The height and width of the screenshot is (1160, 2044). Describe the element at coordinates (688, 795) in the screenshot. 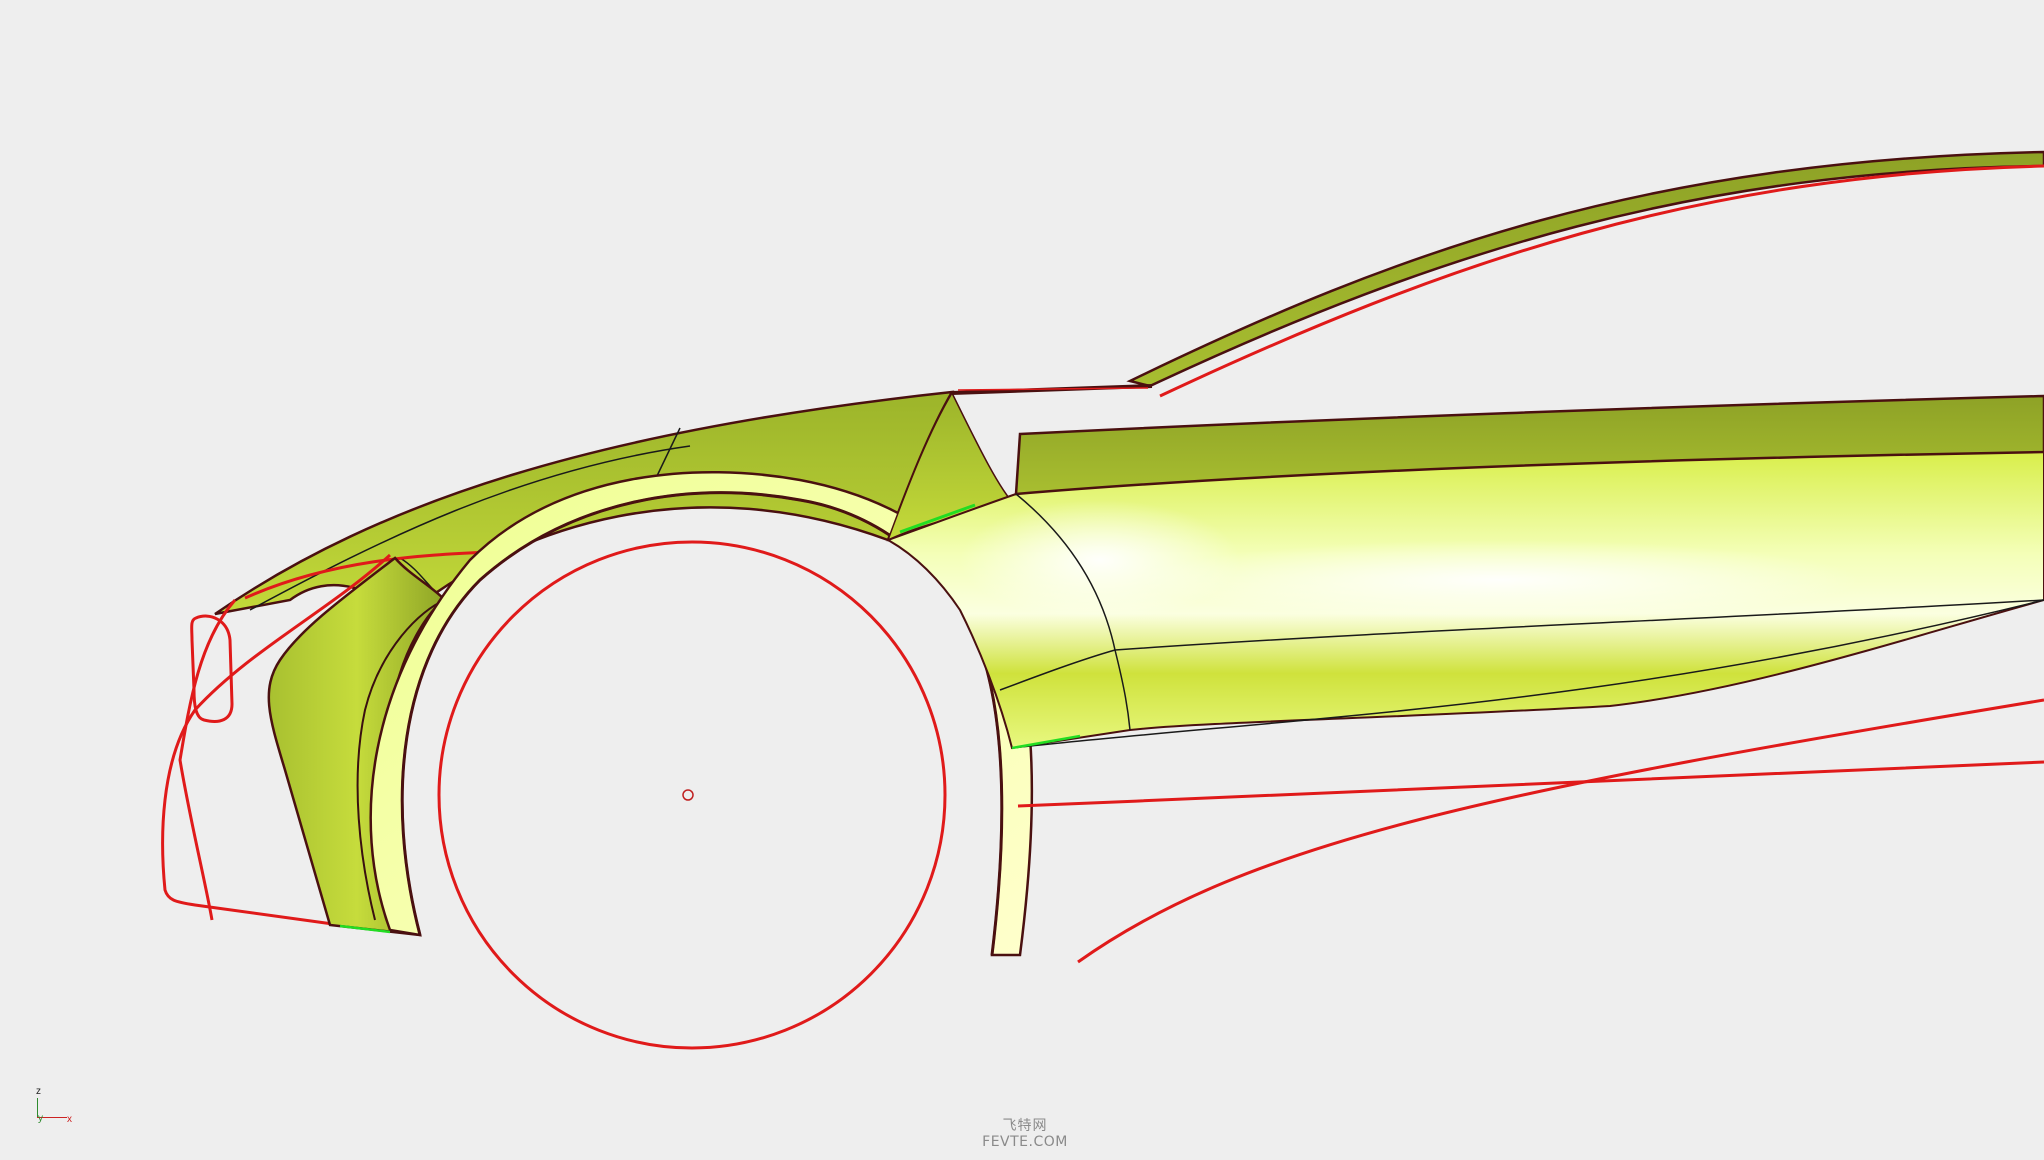

I see `wheel-center-marker` at that location.